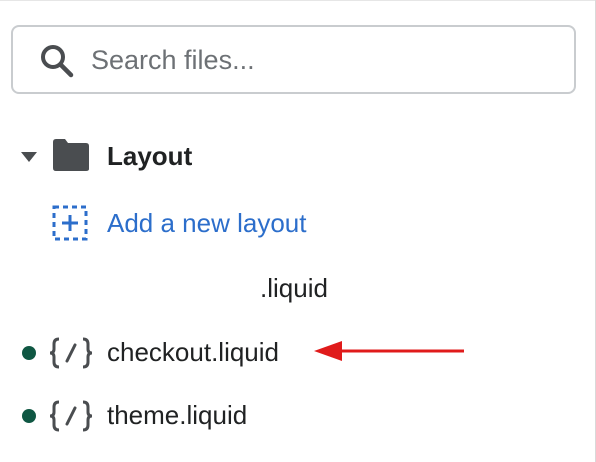 This screenshot has height=462, width=596. Describe the element at coordinates (206, 223) in the screenshot. I see `add-new-layout-link: Add a new layout` at that location.